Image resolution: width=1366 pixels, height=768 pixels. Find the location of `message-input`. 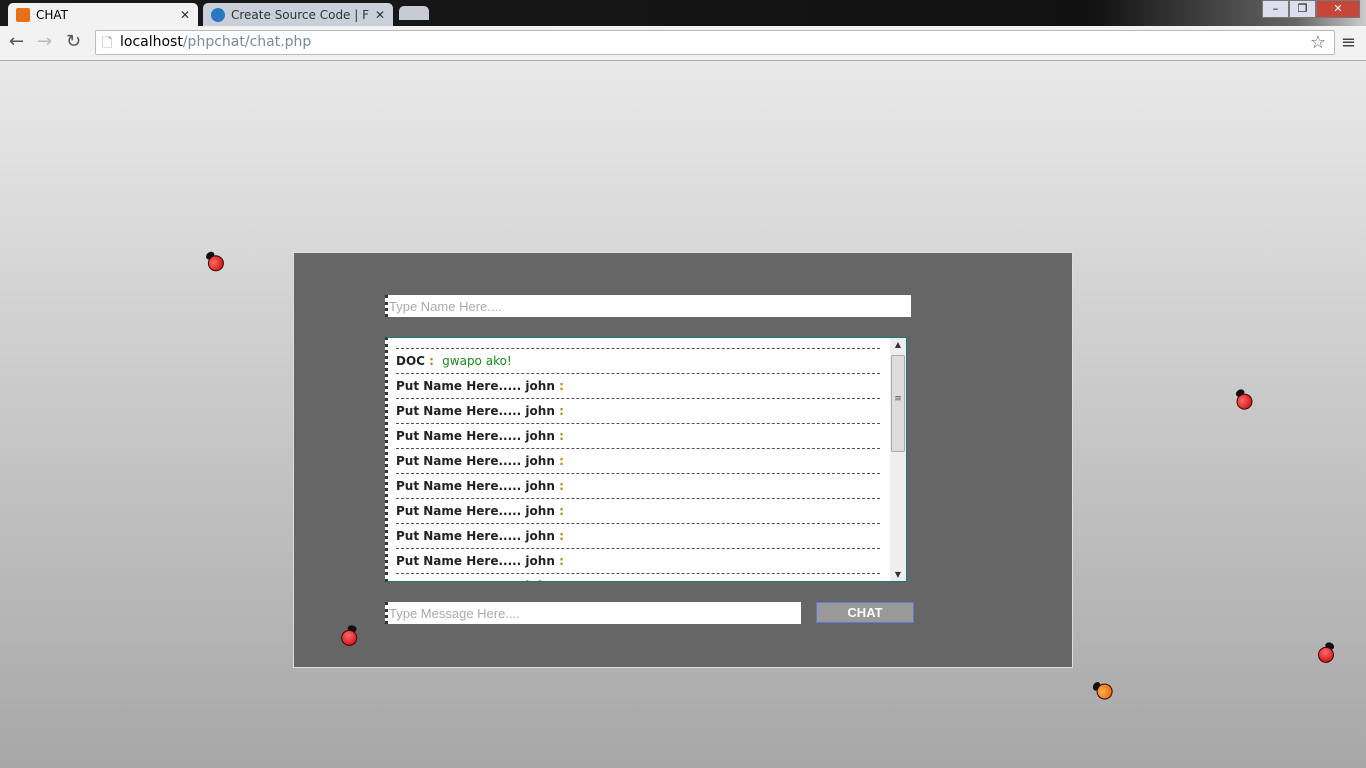

message-input is located at coordinates (593, 613).